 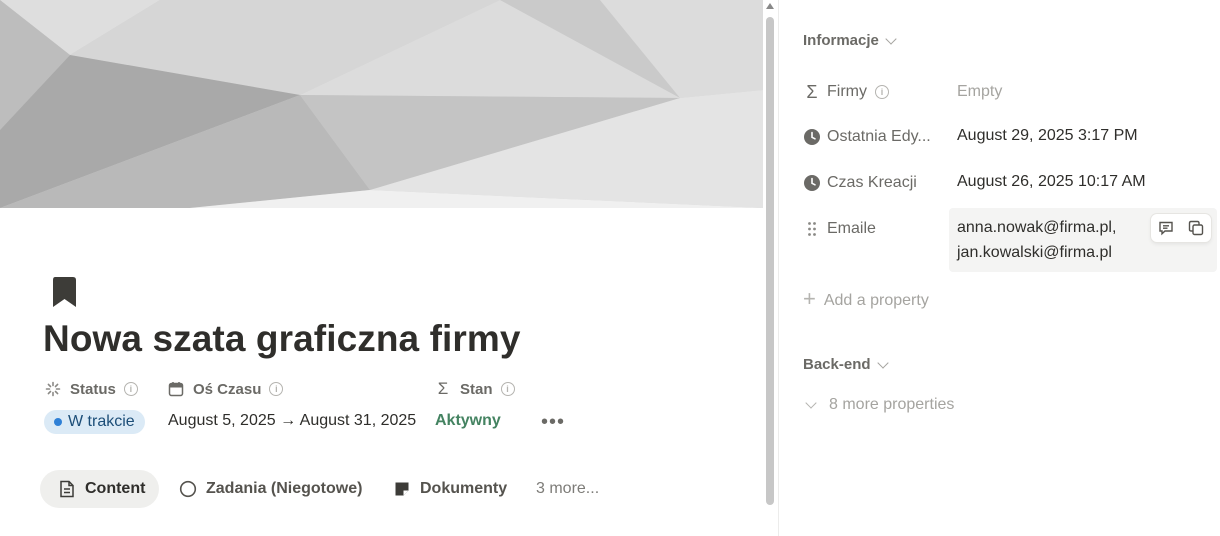 I want to click on property-czas-kreacji: Czas Kreacji, so click(x=860, y=183).